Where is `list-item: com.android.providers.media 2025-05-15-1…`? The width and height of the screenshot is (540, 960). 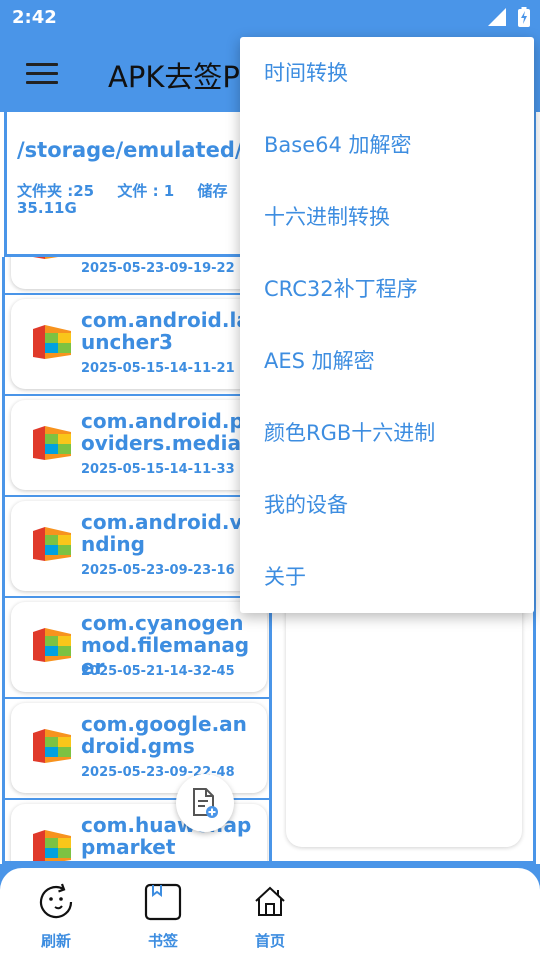
list-item: com.android.providers.media 2025-05-15-1… is located at coordinates (139, 445).